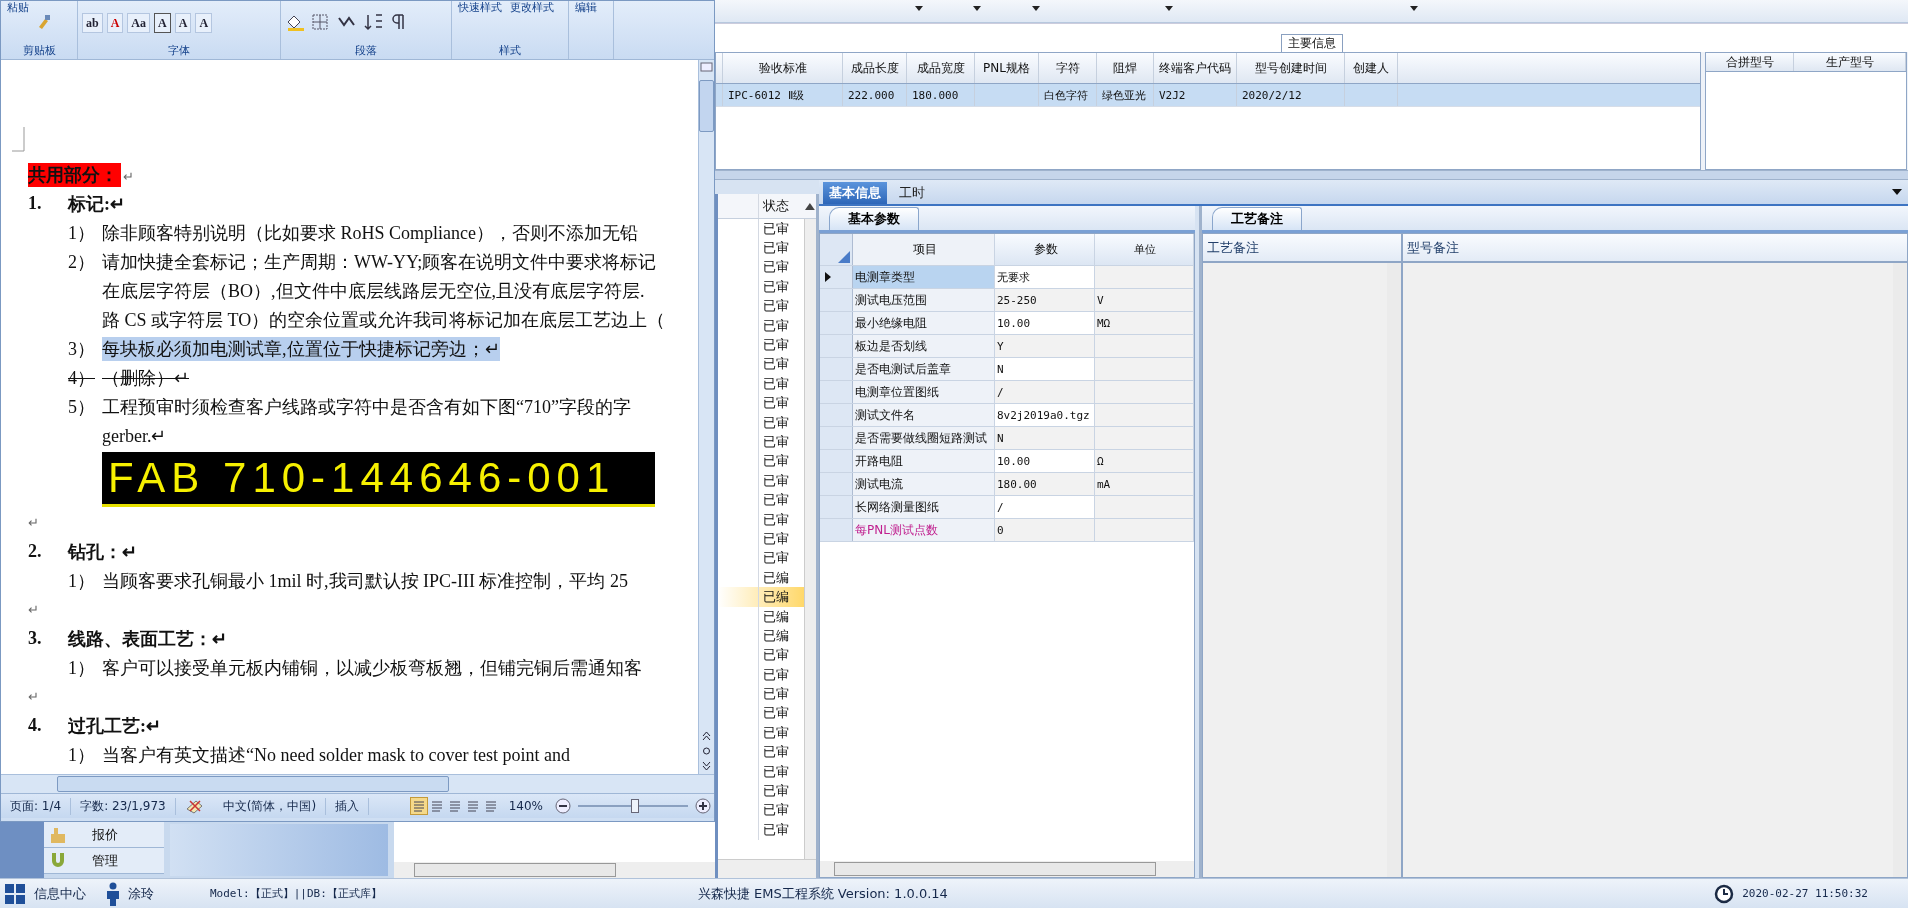  What do you see at coordinates (1311, 175) in the screenshot?
I see `splitter` at bounding box center [1311, 175].